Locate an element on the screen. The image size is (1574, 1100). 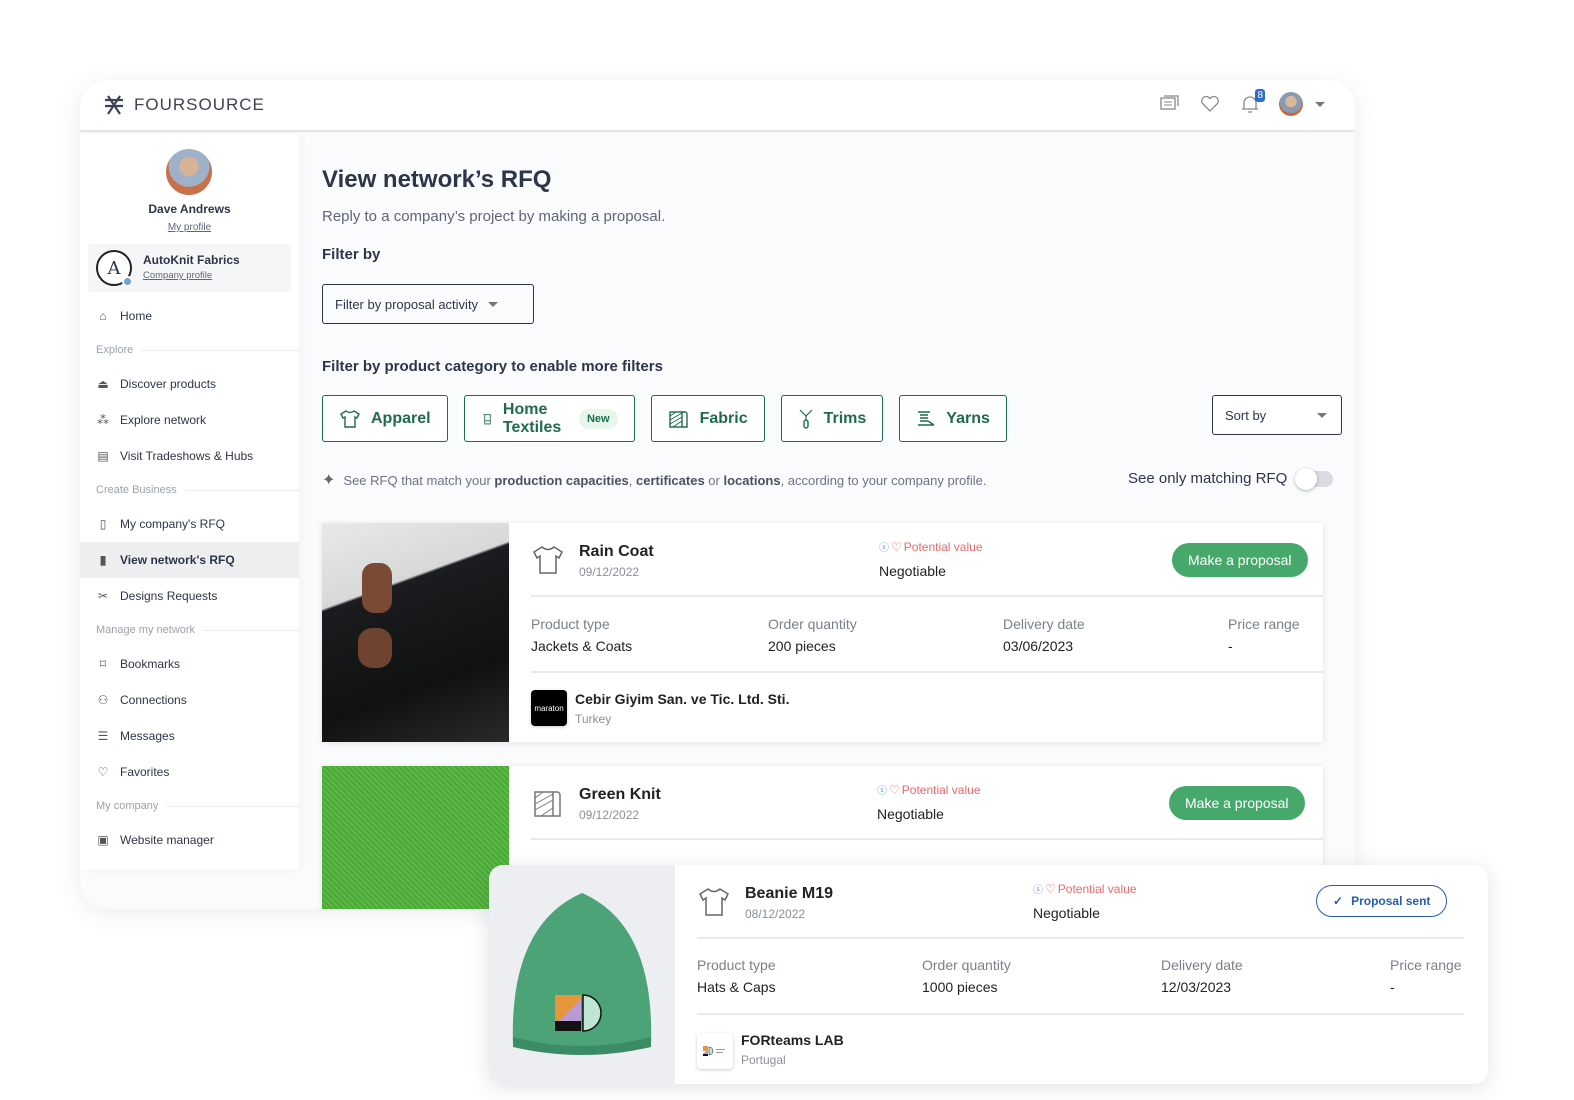
price-range-label: Price range is located at coordinates (1426, 965).